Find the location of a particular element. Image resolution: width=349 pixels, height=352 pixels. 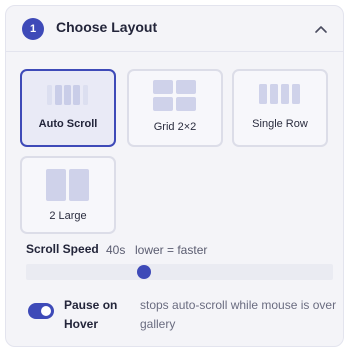

scroll-speed-slider-thumb is located at coordinates (144, 272).